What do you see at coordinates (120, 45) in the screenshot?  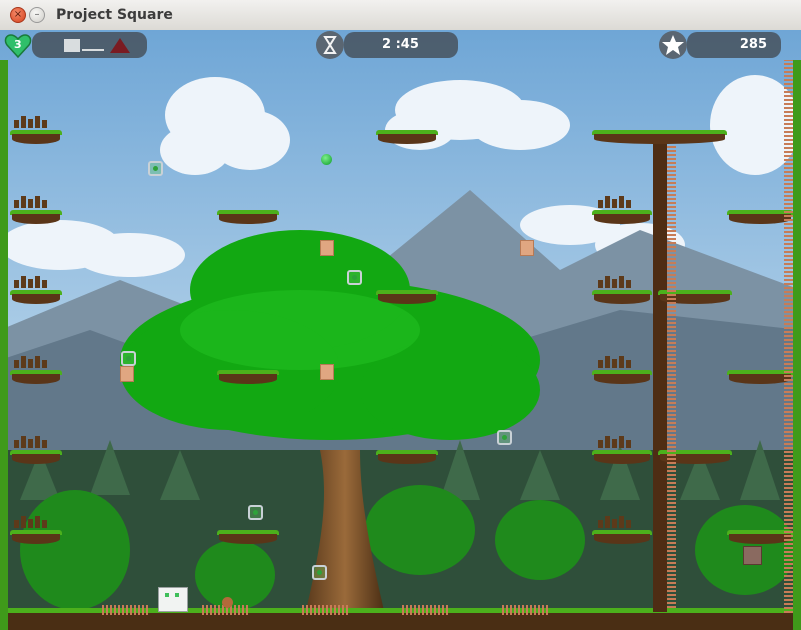 I see `spike-hazard-icon` at bounding box center [120, 45].